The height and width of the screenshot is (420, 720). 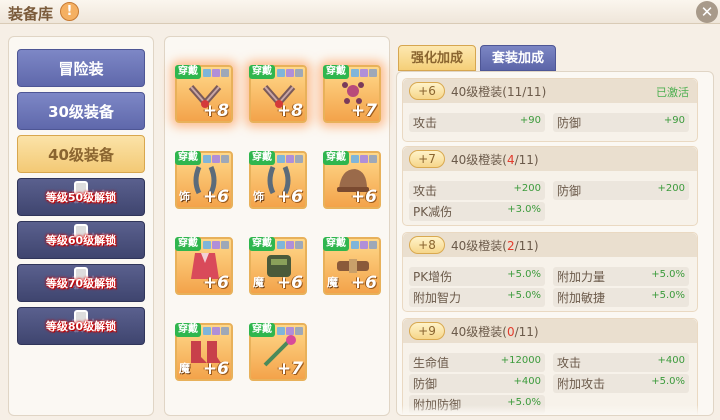 What do you see at coordinates (510, 246) in the screenshot?
I see `progress-count: 2` at bounding box center [510, 246].